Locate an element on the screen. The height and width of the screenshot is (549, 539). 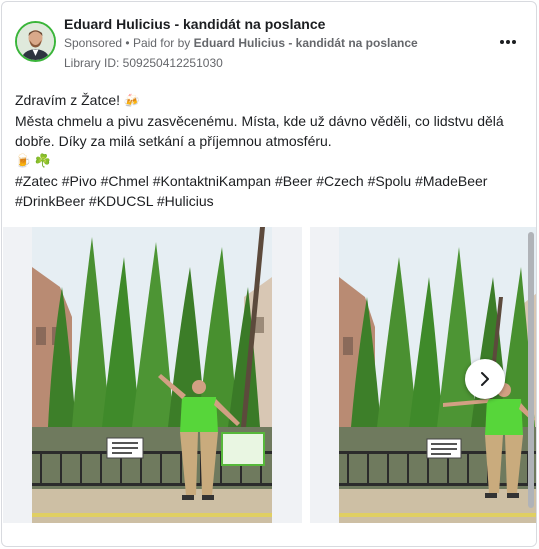
greeting: Zdravím z Žatce! is located at coordinates (68, 100).